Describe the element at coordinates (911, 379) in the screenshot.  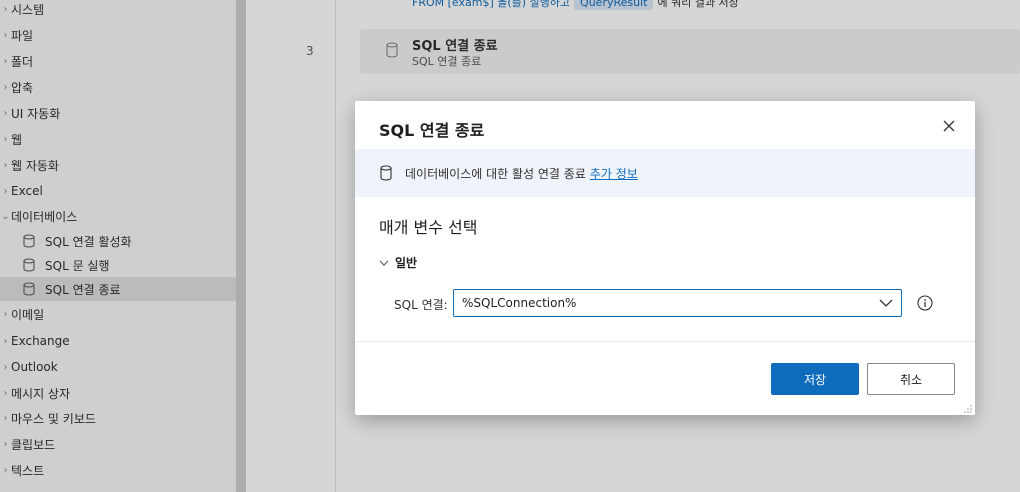
I see `cancel-button: 취소` at that location.